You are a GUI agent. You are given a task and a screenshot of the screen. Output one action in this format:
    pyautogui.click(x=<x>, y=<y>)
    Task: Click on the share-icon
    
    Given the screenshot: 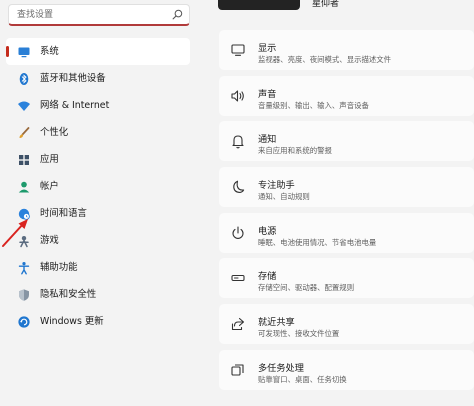 What is the action you would take?
    pyautogui.click(x=238, y=324)
    